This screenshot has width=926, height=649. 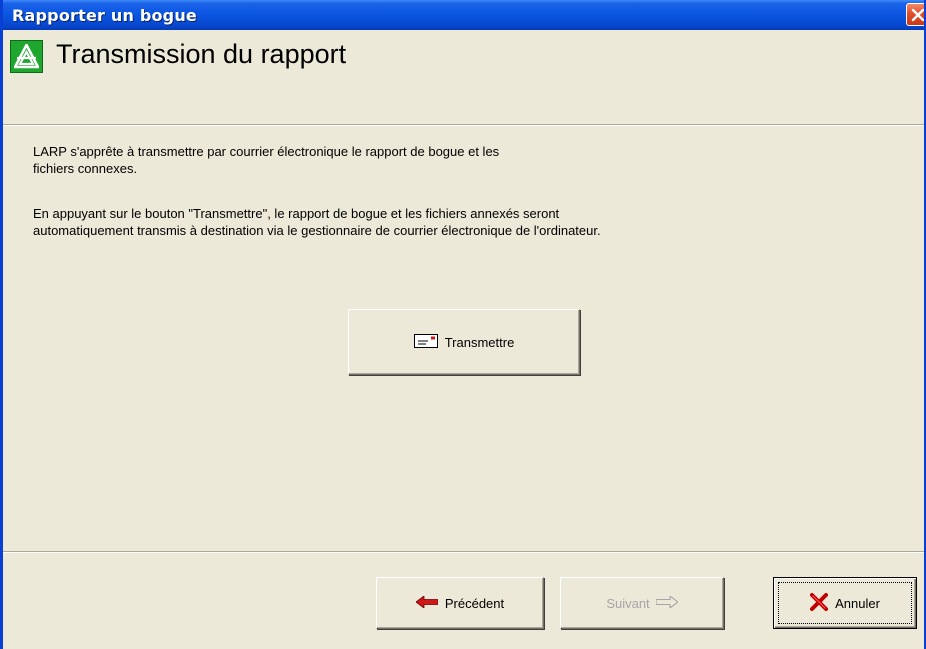 What do you see at coordinates (463, 125) in the screenshot?
I see `header-divider` at bounding box center [463, 125].